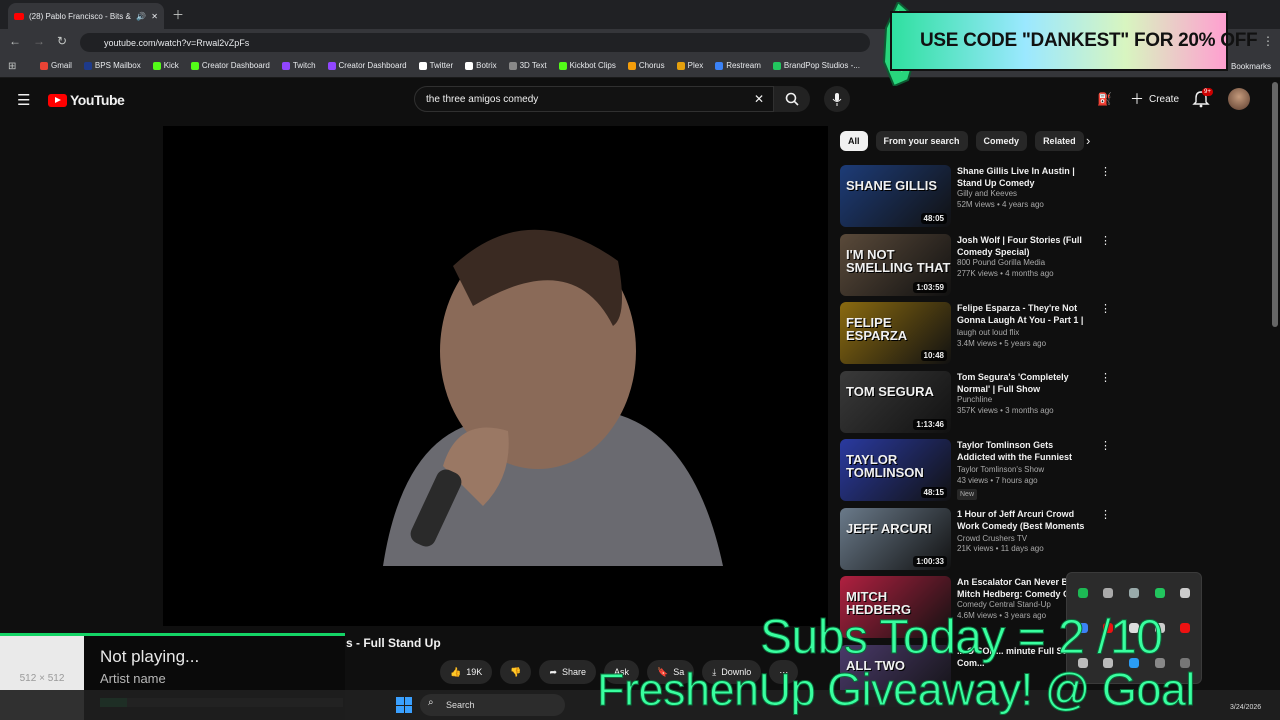 The height and width of the screenshot is (720, 1280). I want to click on chips-next-icon: ›, so click(1088, 140).